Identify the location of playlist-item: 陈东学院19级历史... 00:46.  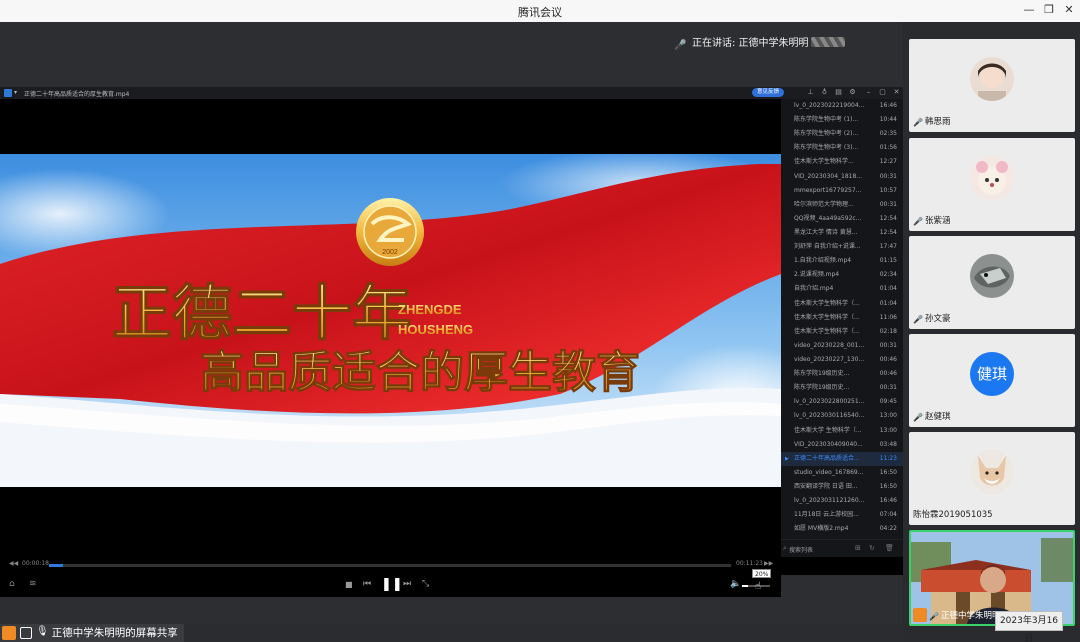
(842, 374).